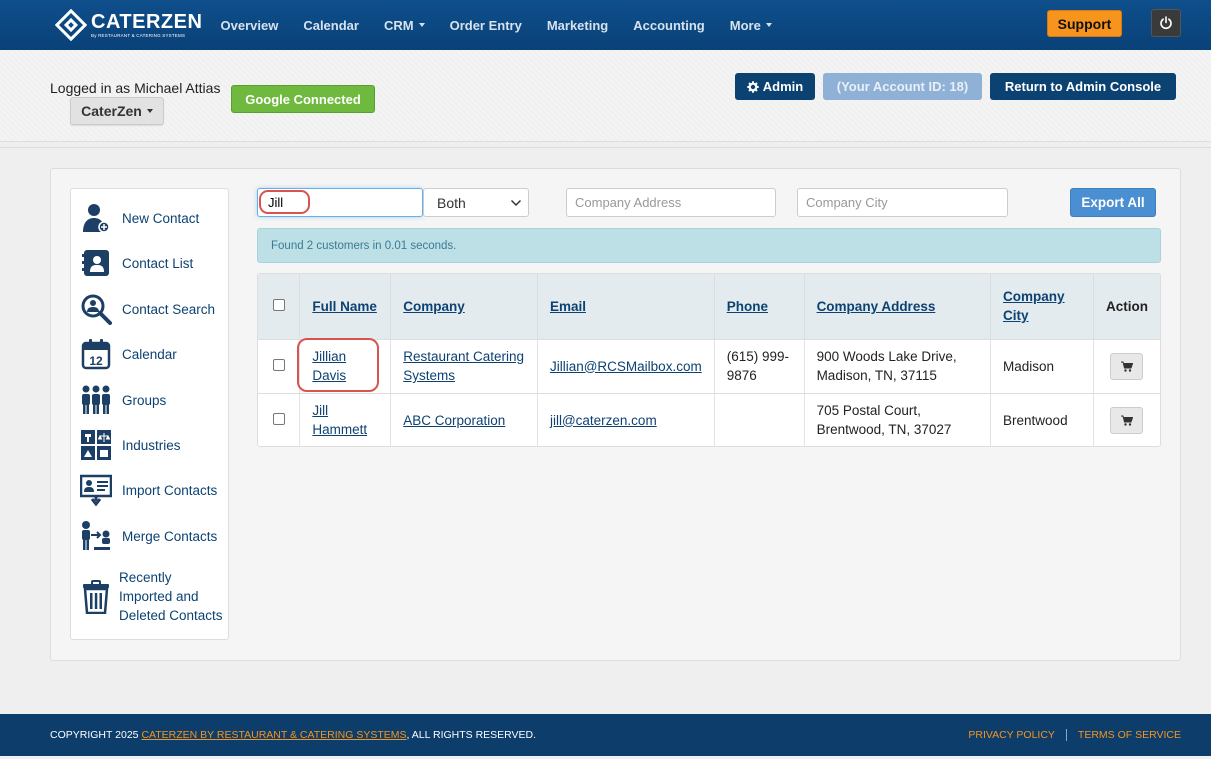 The image size is (1211, 759). I want to click on header-company-address: Company Address, so click(898, 306).